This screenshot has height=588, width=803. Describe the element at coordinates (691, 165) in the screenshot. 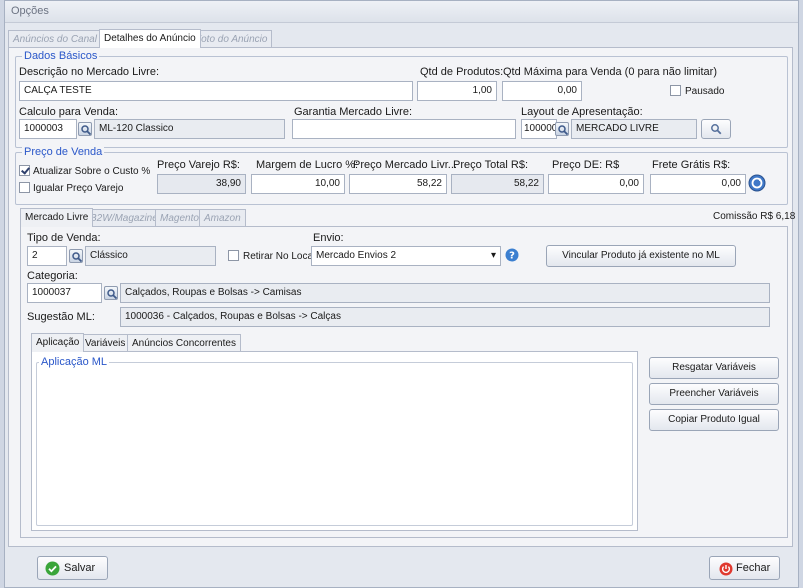

I see `frete-gratis-label: Frete Grátis R$:` at that location.